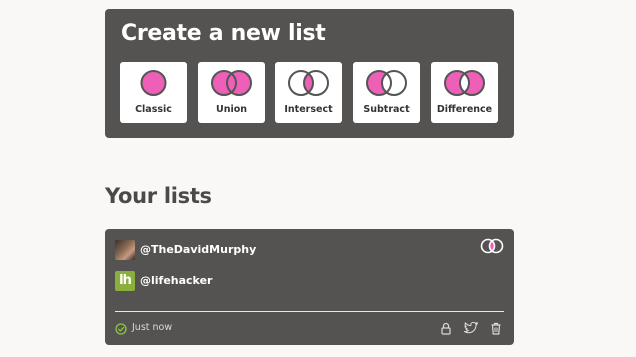 Image resolution: width=636 pixels, height=357 pixels. Describe the element at coordinates (231, 83) in the screenshot. I see `union-icon` at that location.